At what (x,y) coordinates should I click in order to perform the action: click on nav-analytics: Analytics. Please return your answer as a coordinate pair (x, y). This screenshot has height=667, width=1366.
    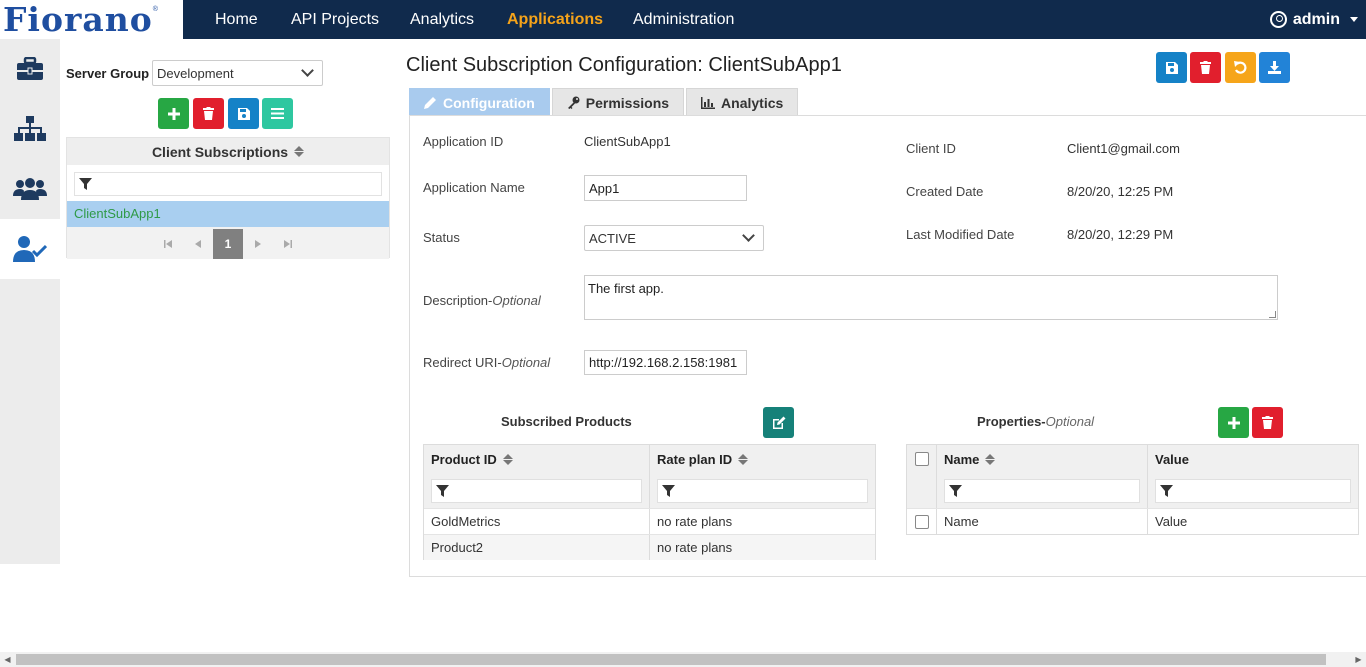
    Looking at the image, I should click on (442, 19).